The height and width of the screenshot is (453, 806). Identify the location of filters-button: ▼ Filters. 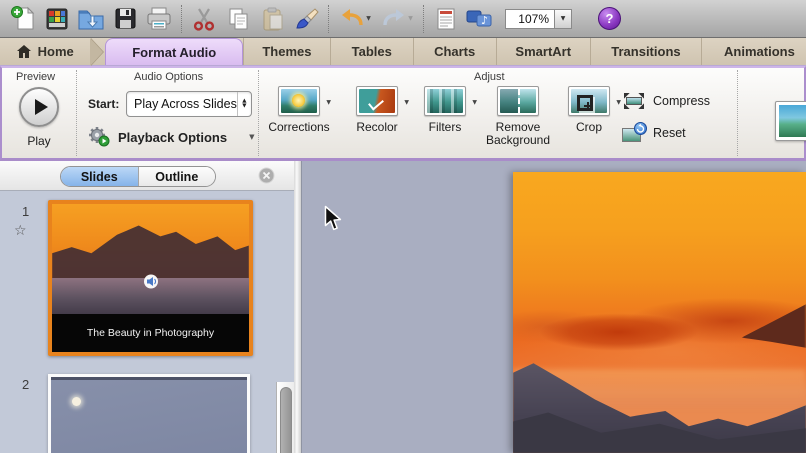
(445, 110).